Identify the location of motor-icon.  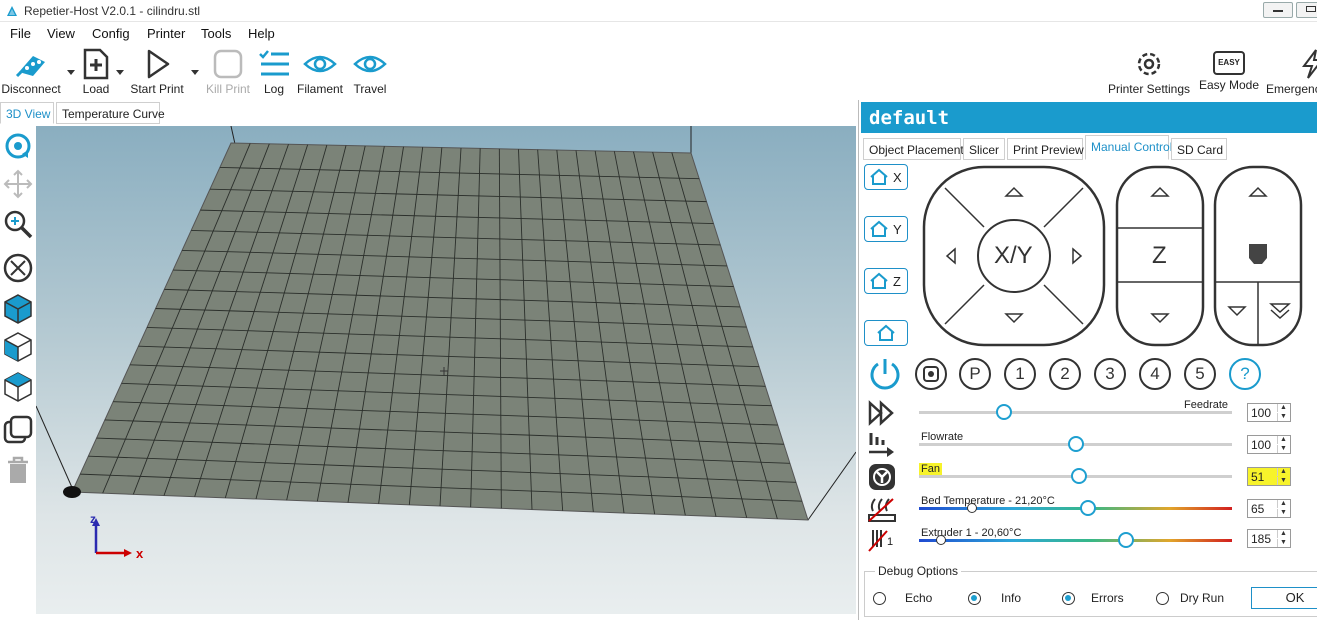
(931, 374).